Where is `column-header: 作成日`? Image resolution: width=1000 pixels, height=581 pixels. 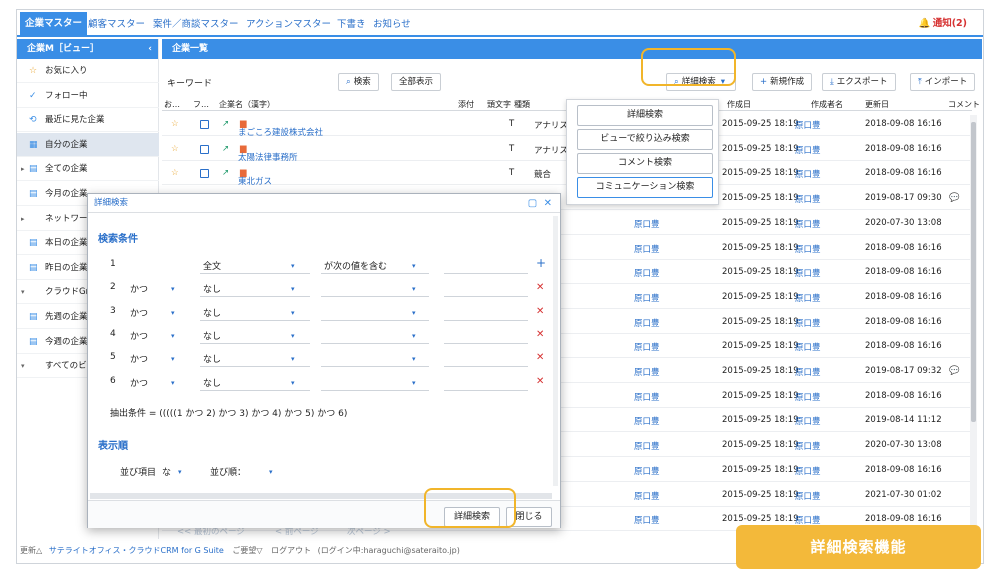 column-header: 作成日 is located at coordinates (739, 104).